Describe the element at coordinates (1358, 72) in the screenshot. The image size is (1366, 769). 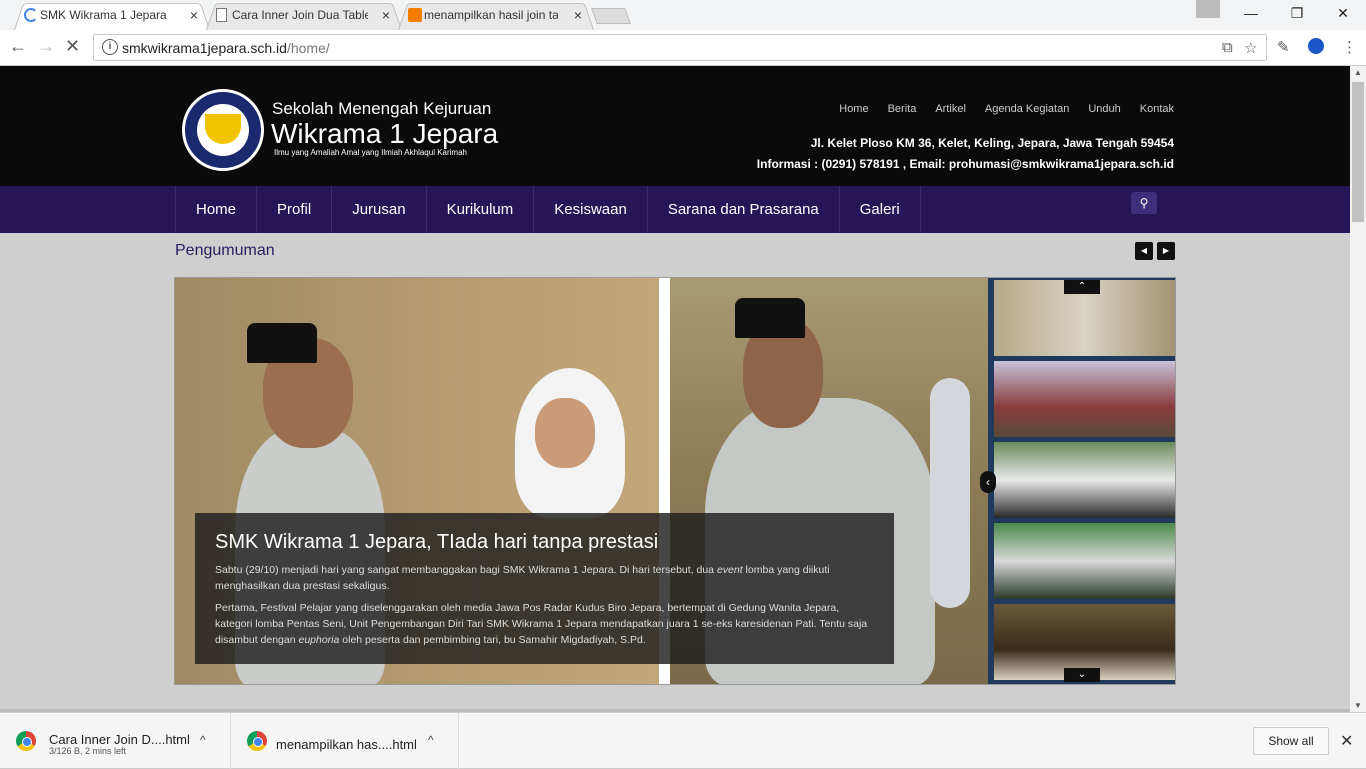
I see `scroll-up-icon: ▲` at that location.